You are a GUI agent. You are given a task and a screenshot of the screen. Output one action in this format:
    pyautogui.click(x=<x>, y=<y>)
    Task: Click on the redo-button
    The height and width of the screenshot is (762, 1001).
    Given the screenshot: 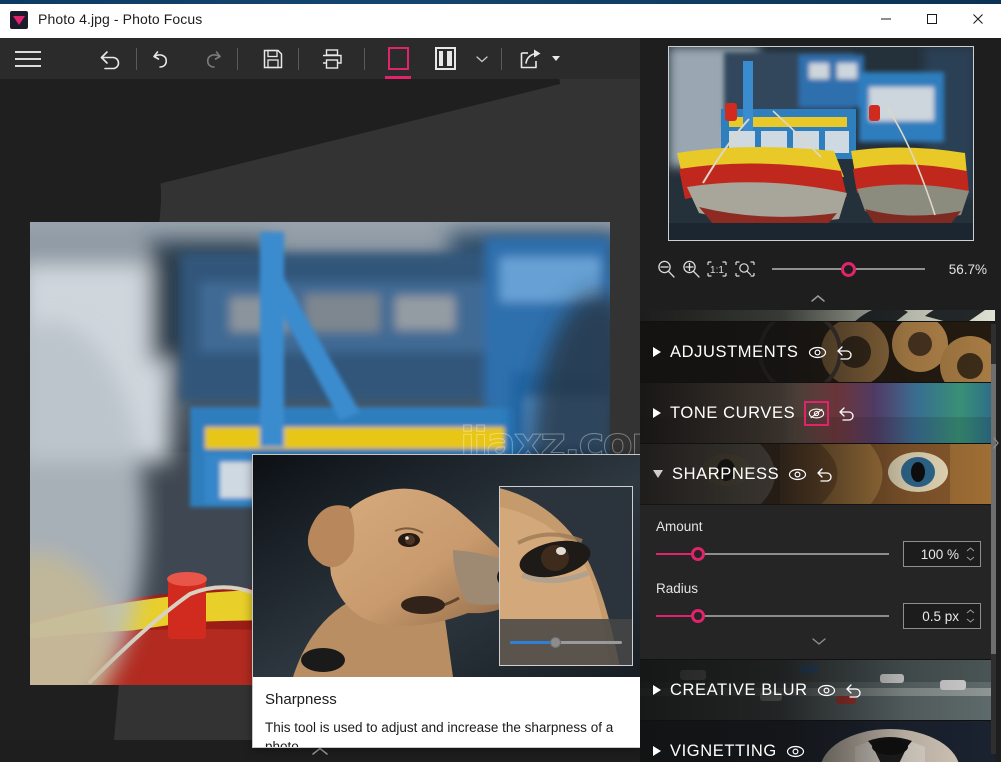 What is the action you would take?
    pyautogui.click(x=212, y=58)
    